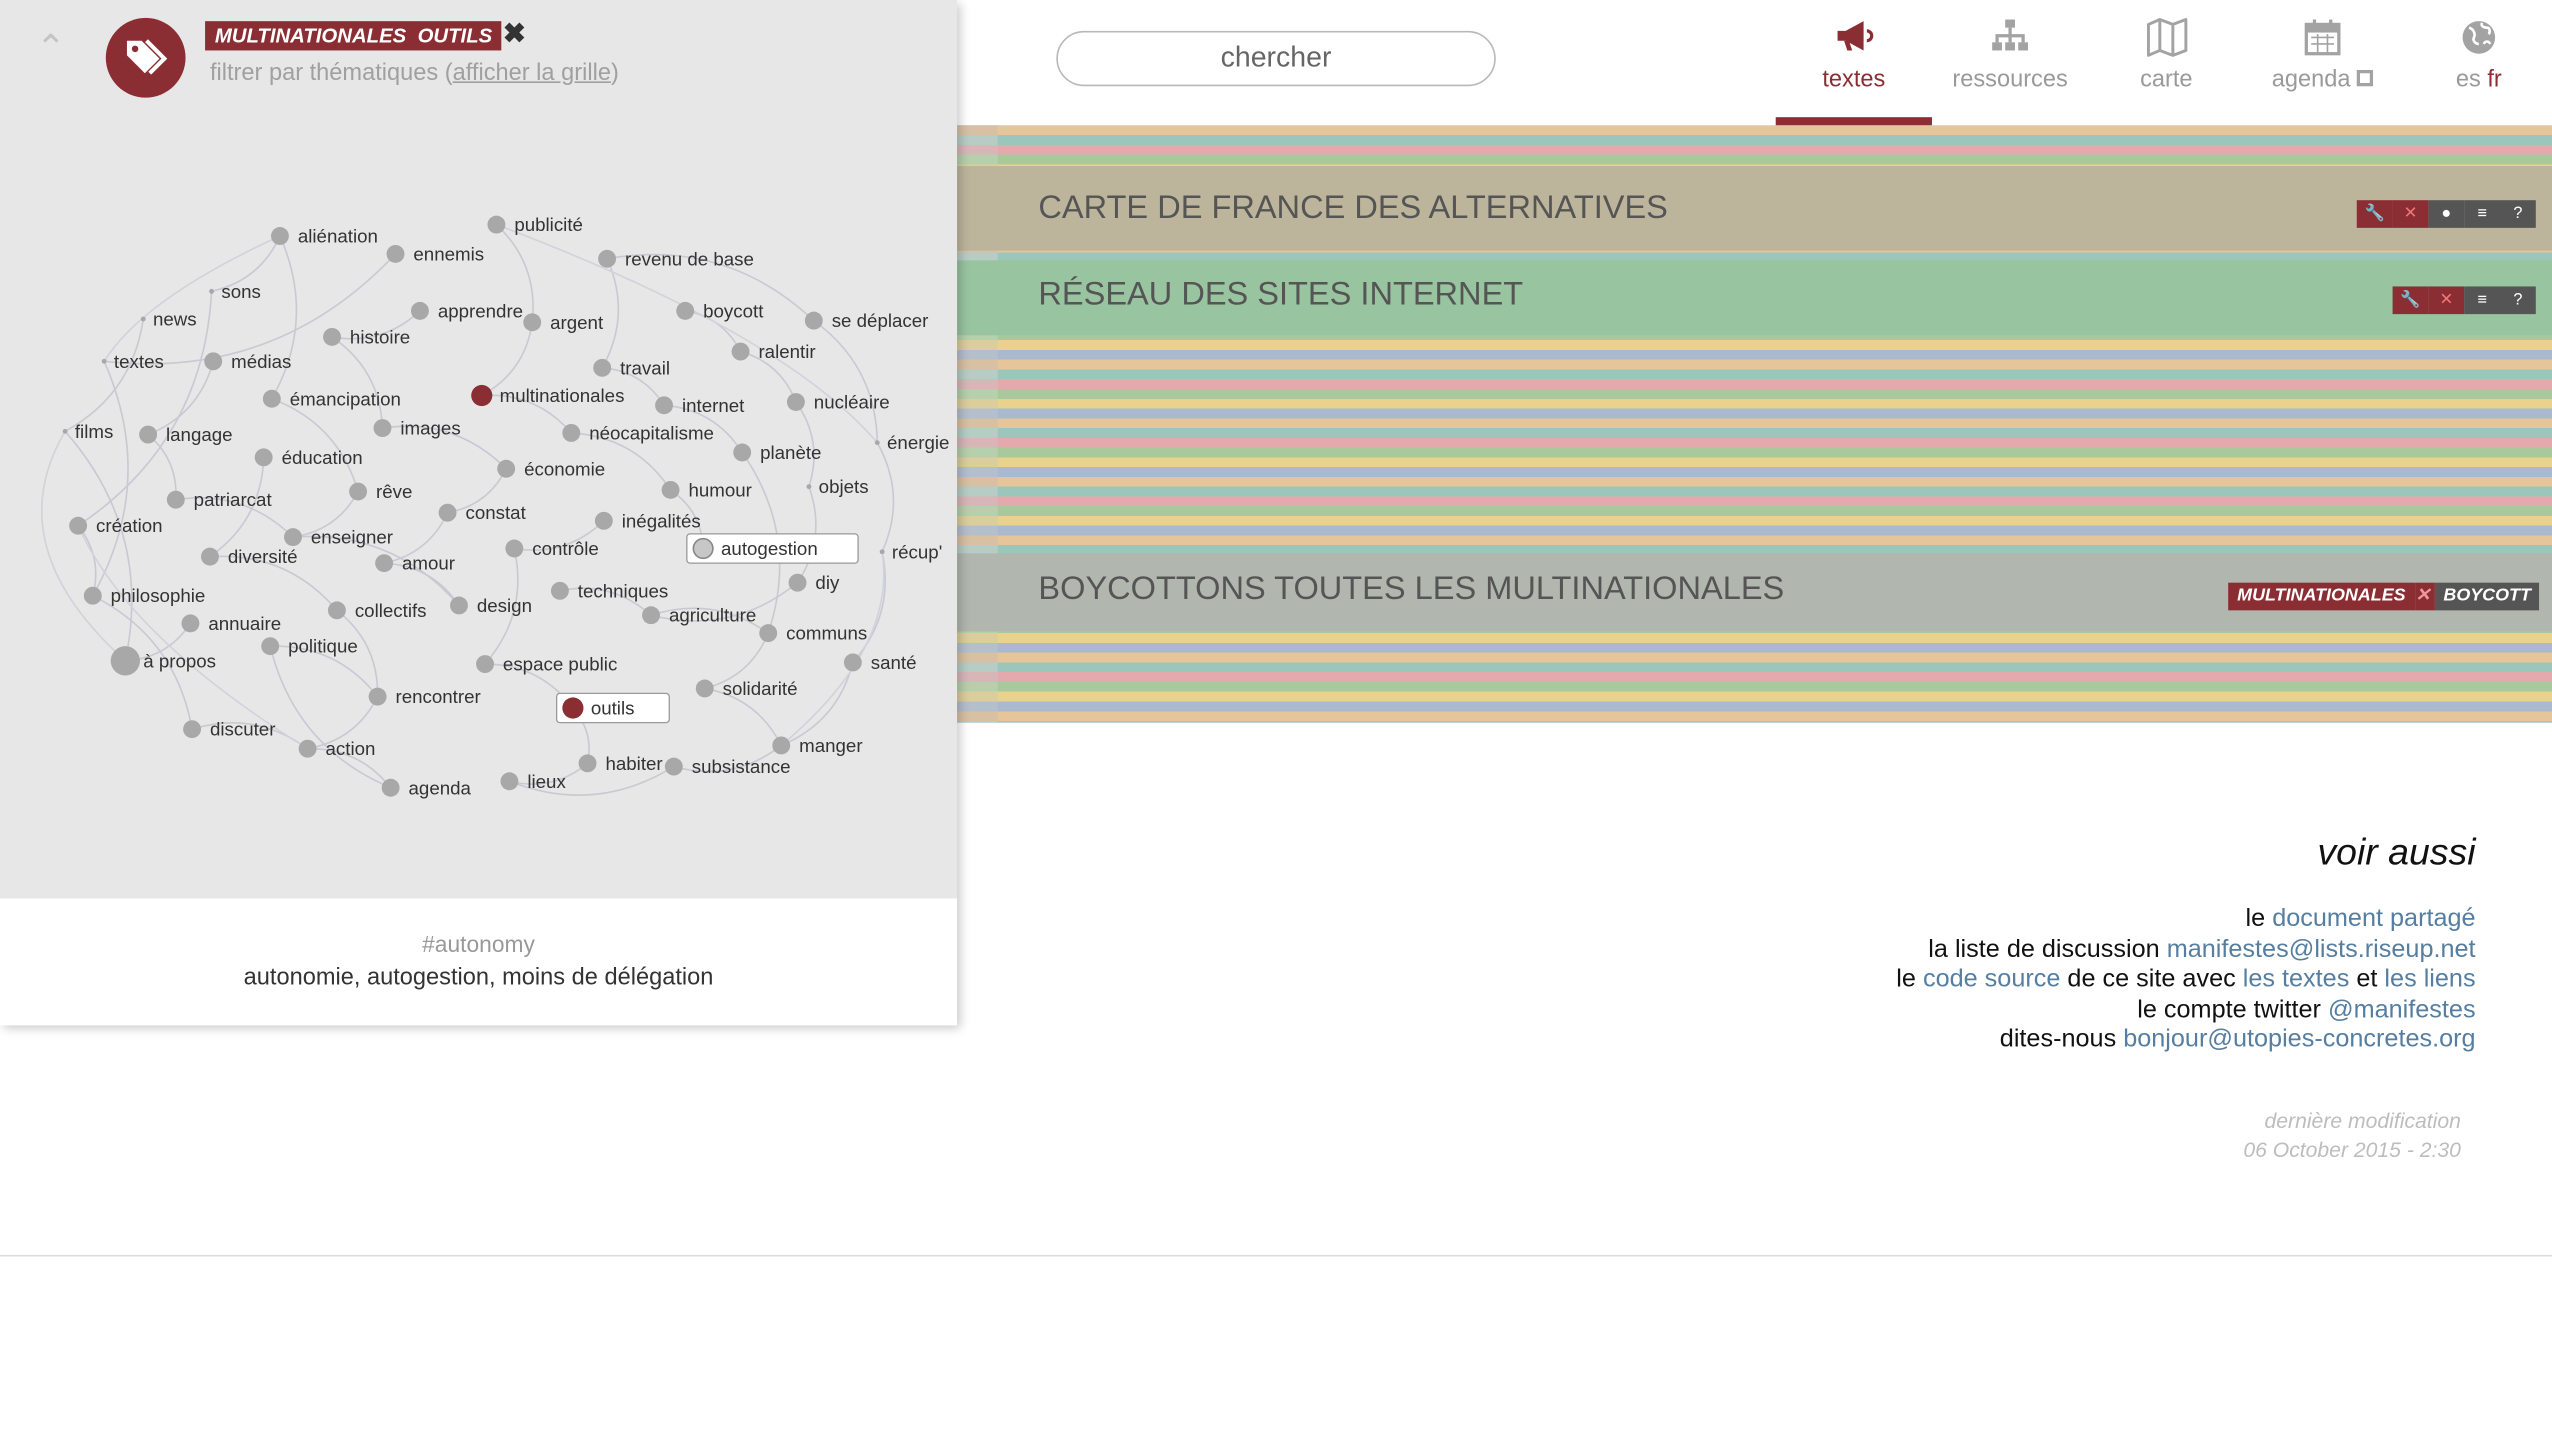  I want to click on tag-node-label: lieux, so click(546, 781).